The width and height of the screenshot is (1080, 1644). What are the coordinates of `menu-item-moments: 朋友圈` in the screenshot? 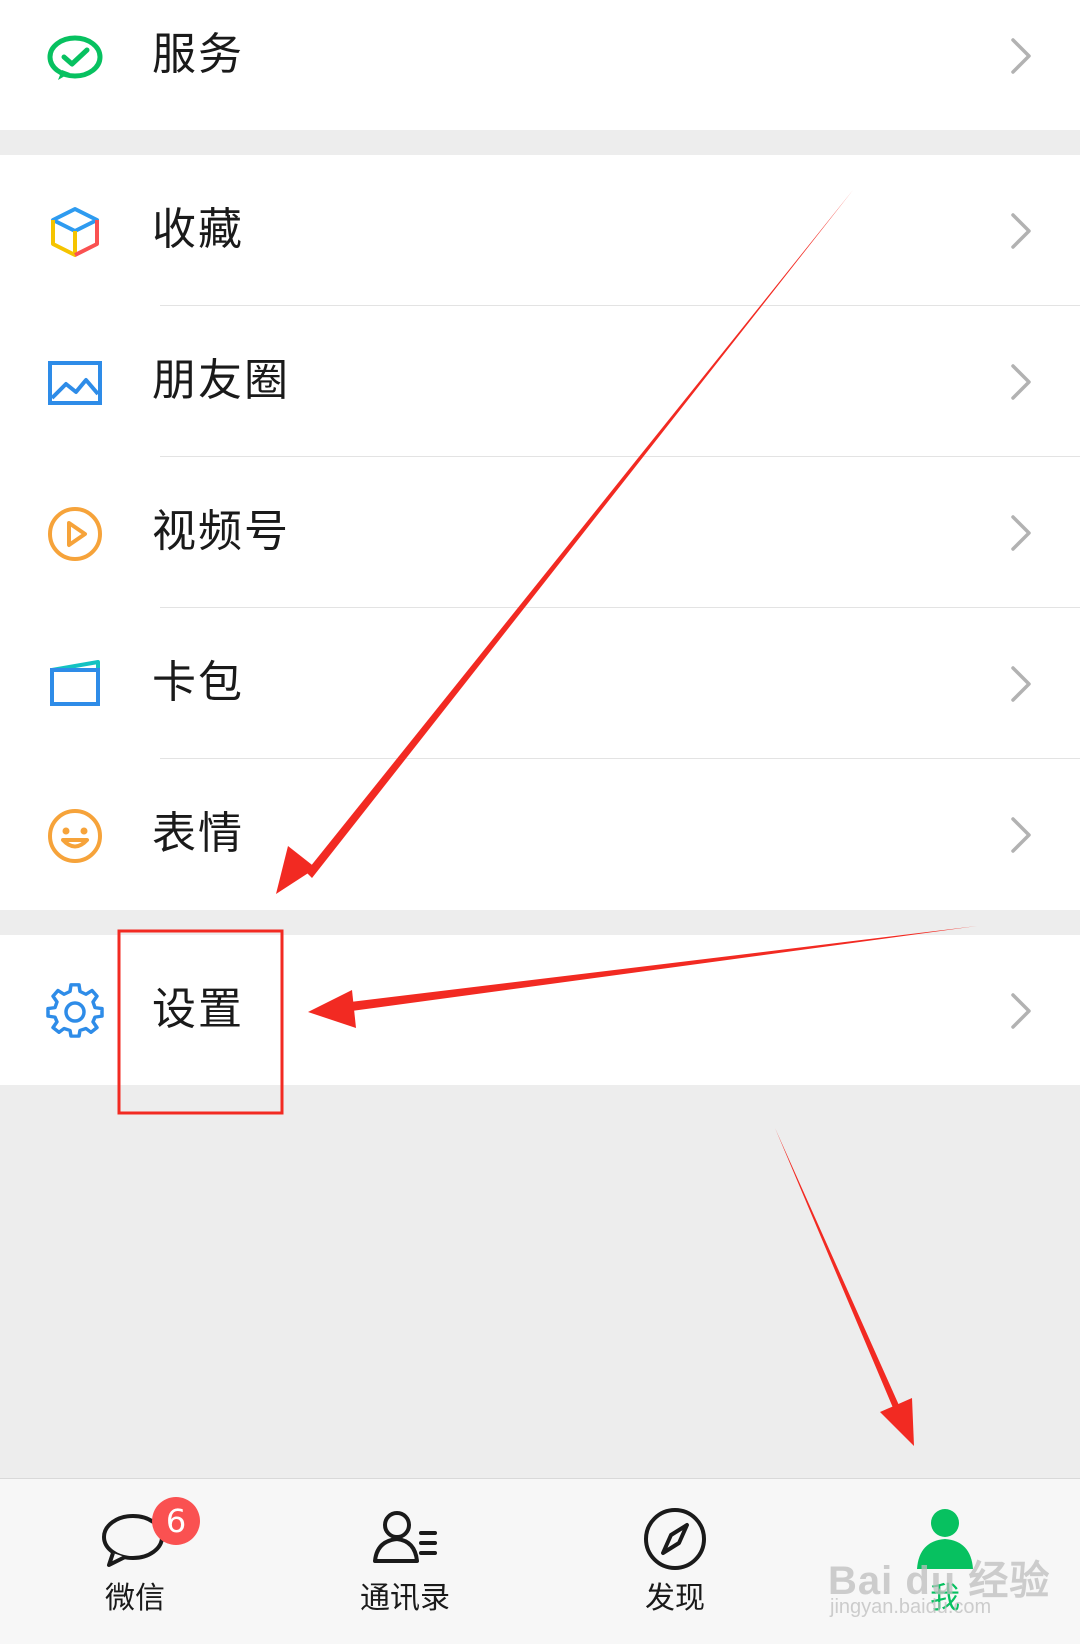 It's located at (540, 381).